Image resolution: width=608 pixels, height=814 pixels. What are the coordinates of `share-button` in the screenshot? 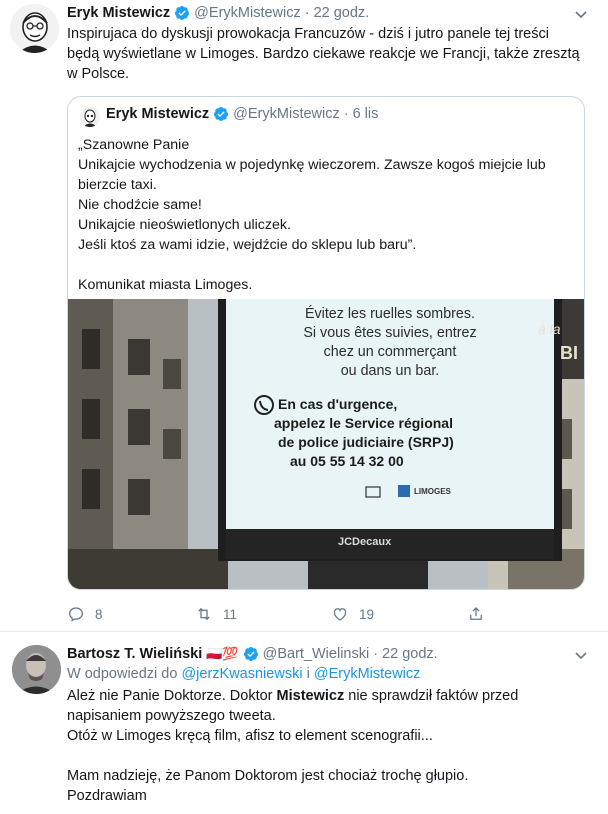 It's located at (476, 614).